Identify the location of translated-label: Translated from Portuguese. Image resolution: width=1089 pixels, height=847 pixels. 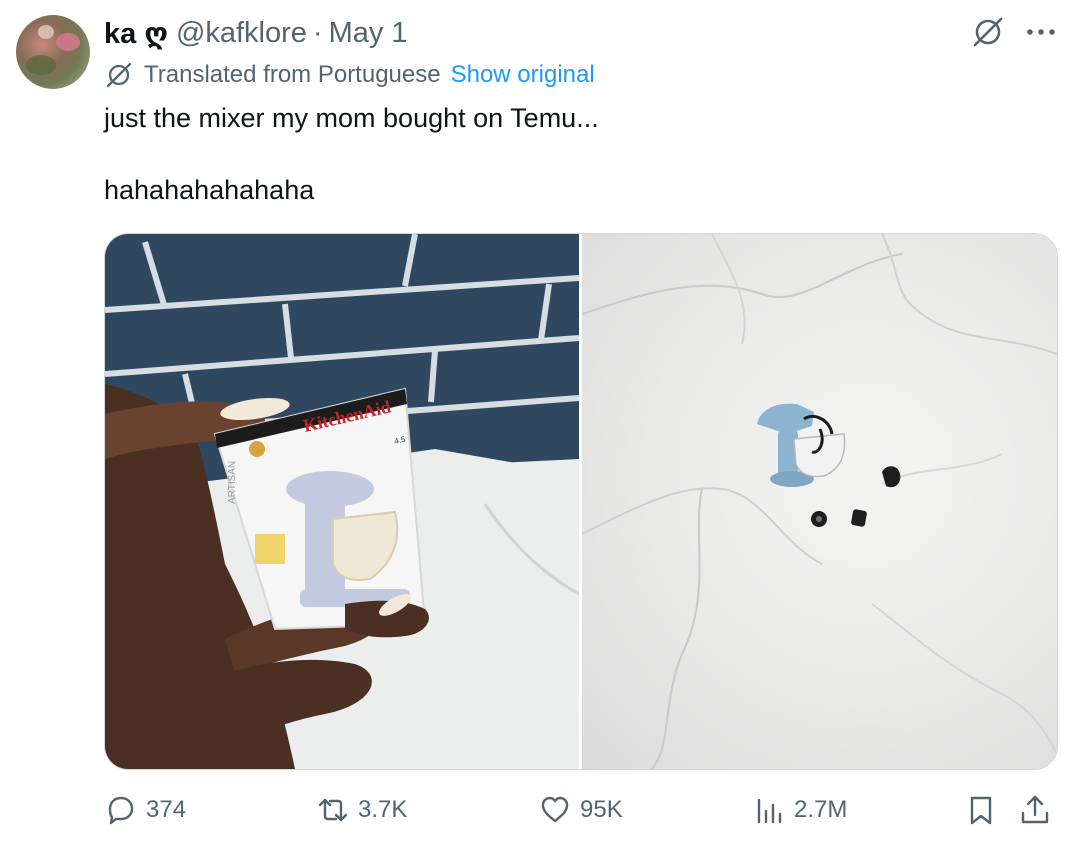
(292, 74).